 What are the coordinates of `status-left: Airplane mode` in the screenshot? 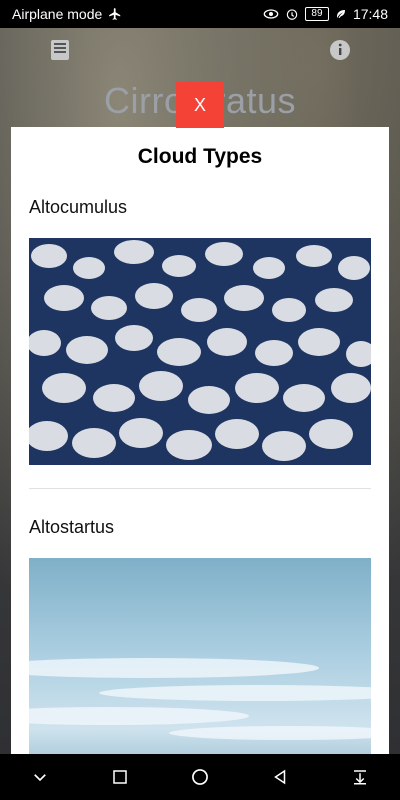 It's located at (67, 14).